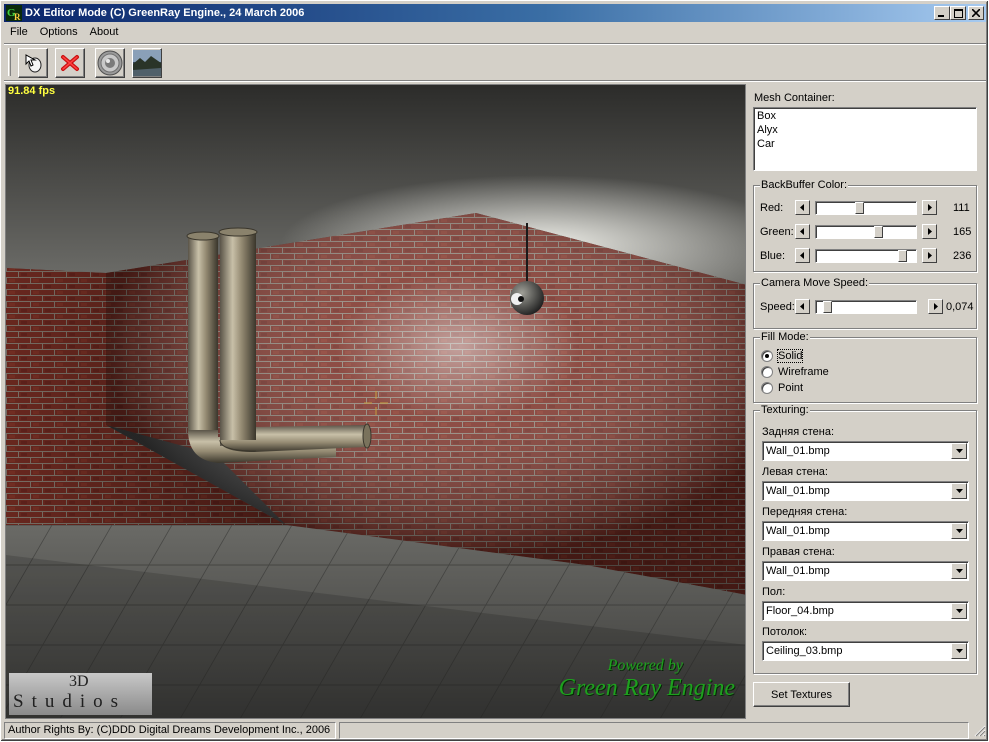  I want to click on menu-options: Options, so click(59, 33).